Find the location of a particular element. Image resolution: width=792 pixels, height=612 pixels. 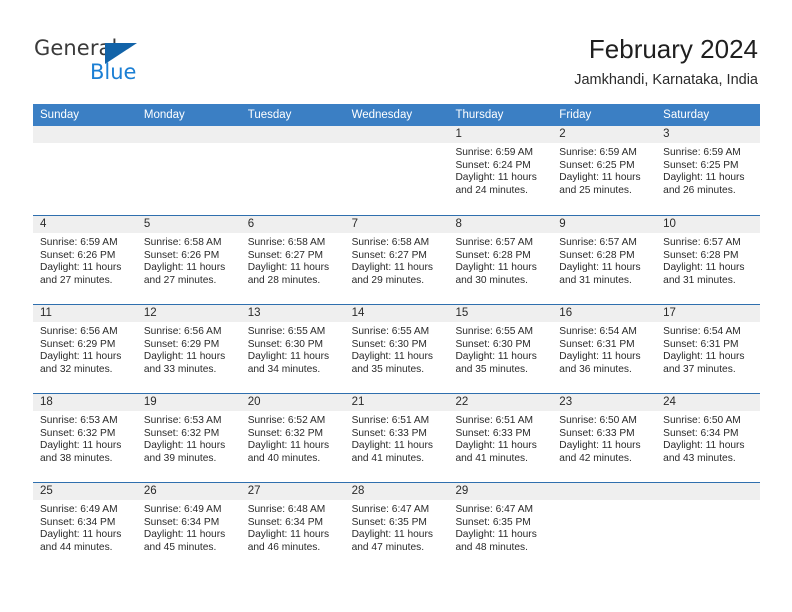

day-info-line: Sunrise: 6:56 AM is located at coordinates (182, 331).